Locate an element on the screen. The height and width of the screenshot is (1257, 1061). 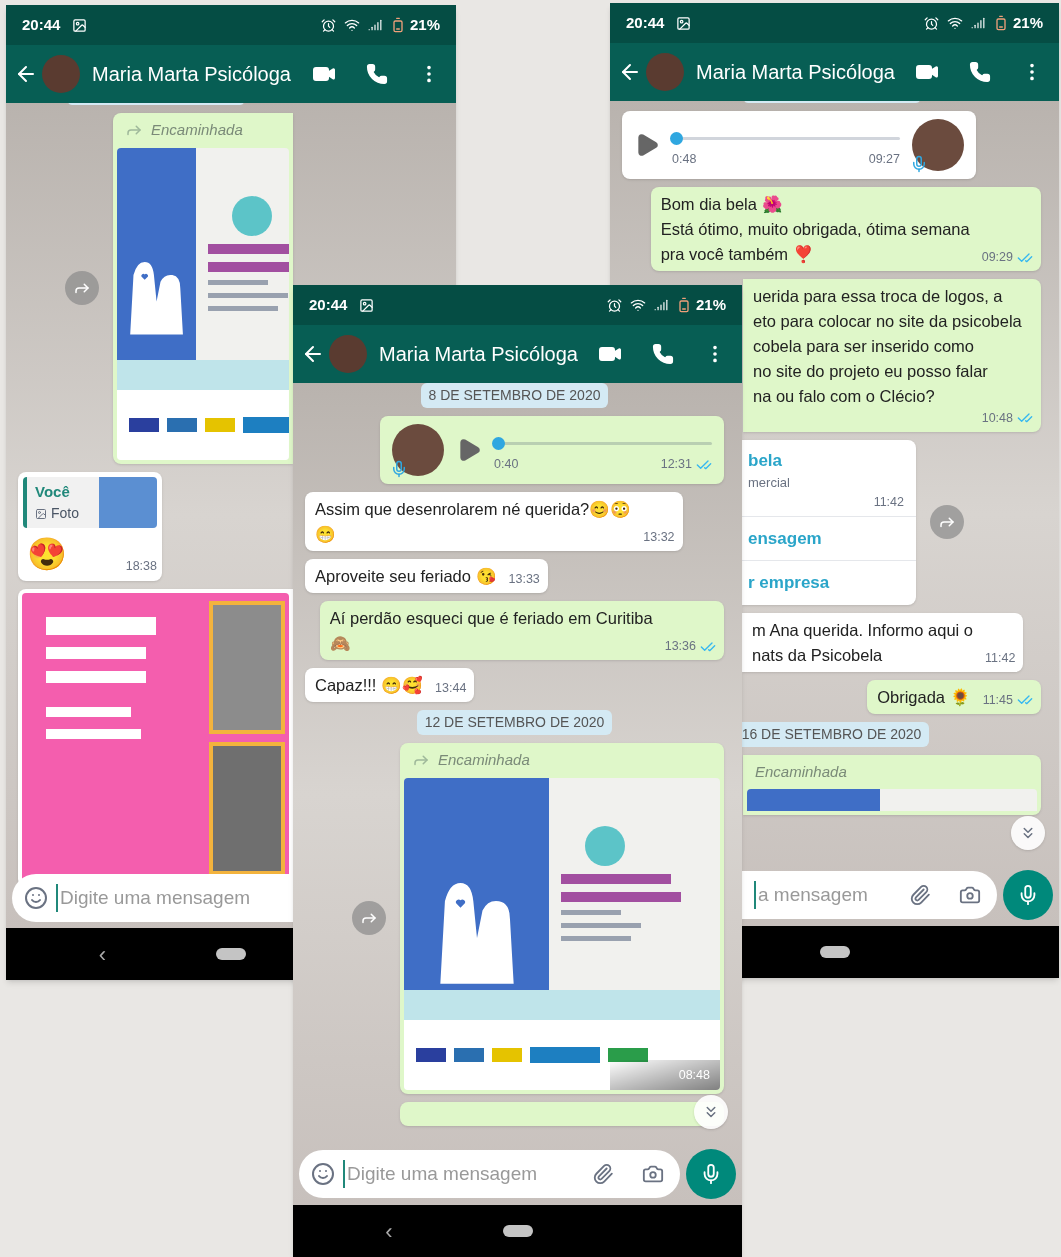
photo-thumbnail is located at coordinates (128, 502).